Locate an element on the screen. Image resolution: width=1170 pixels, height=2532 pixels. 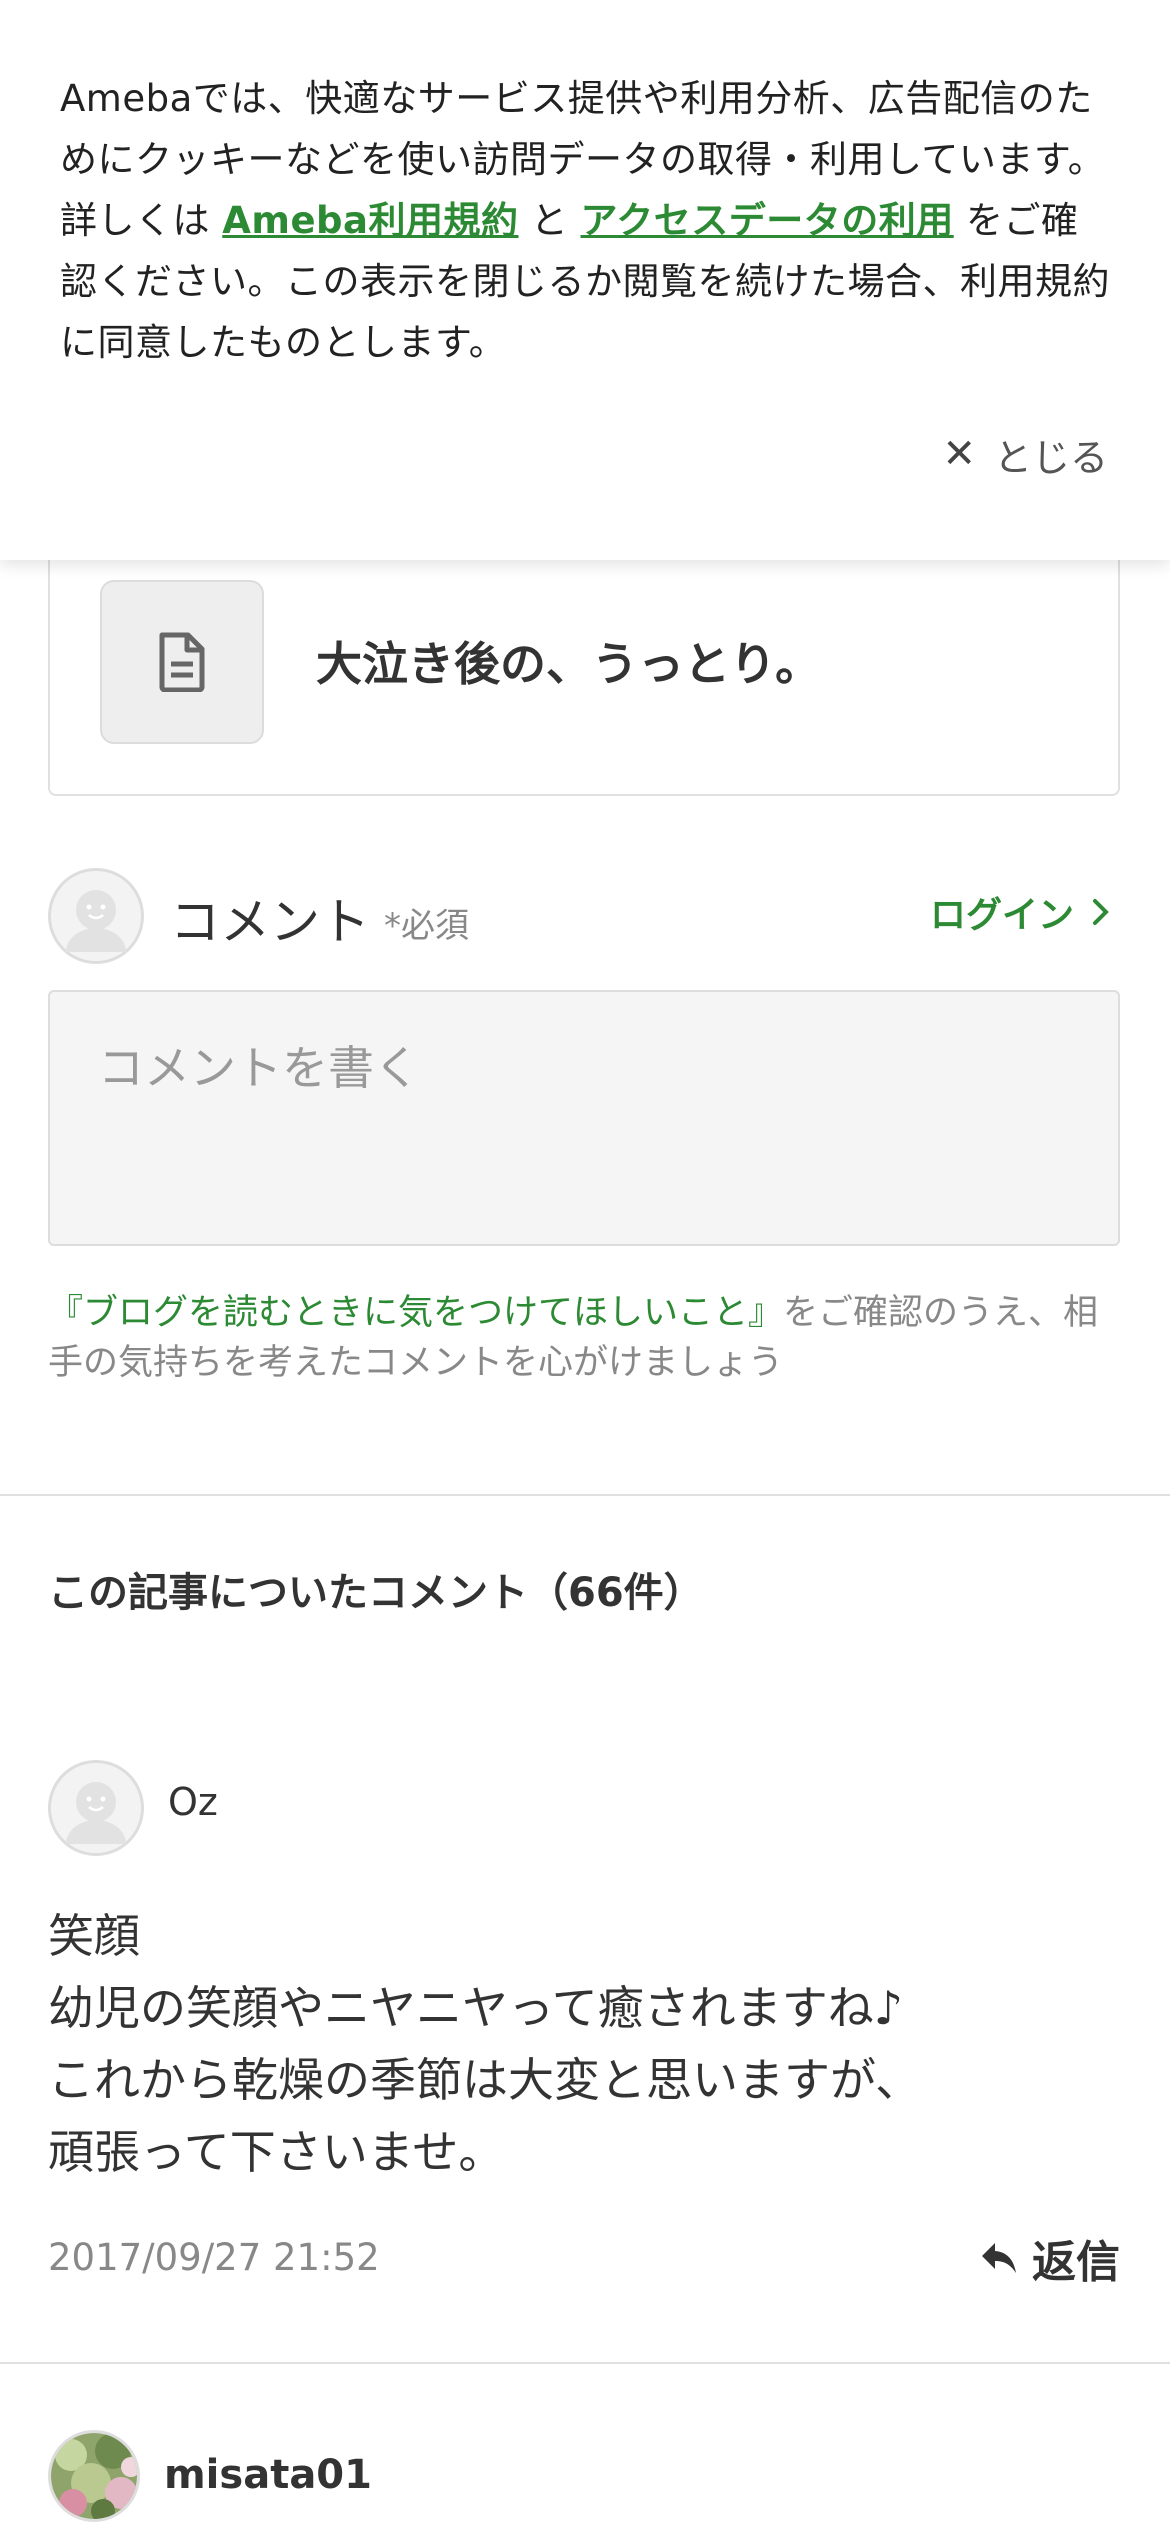
close-banner-button: ✕ とじる is located at coordinates (1025, 454).